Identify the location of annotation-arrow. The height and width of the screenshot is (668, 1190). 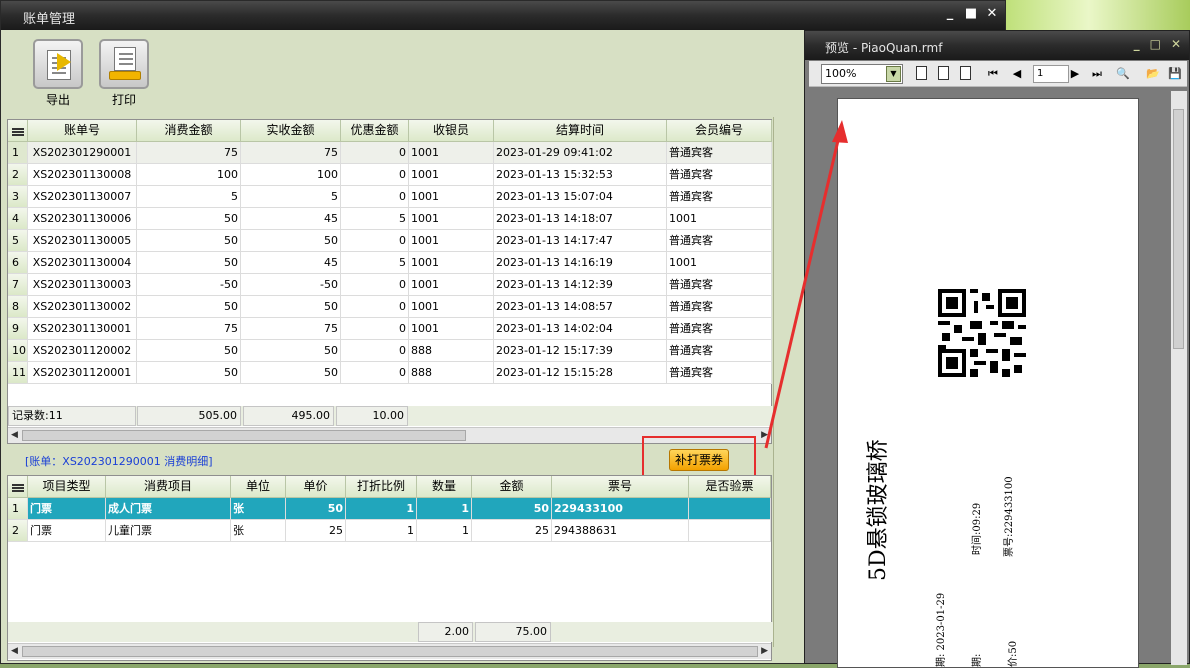
(806, 284).